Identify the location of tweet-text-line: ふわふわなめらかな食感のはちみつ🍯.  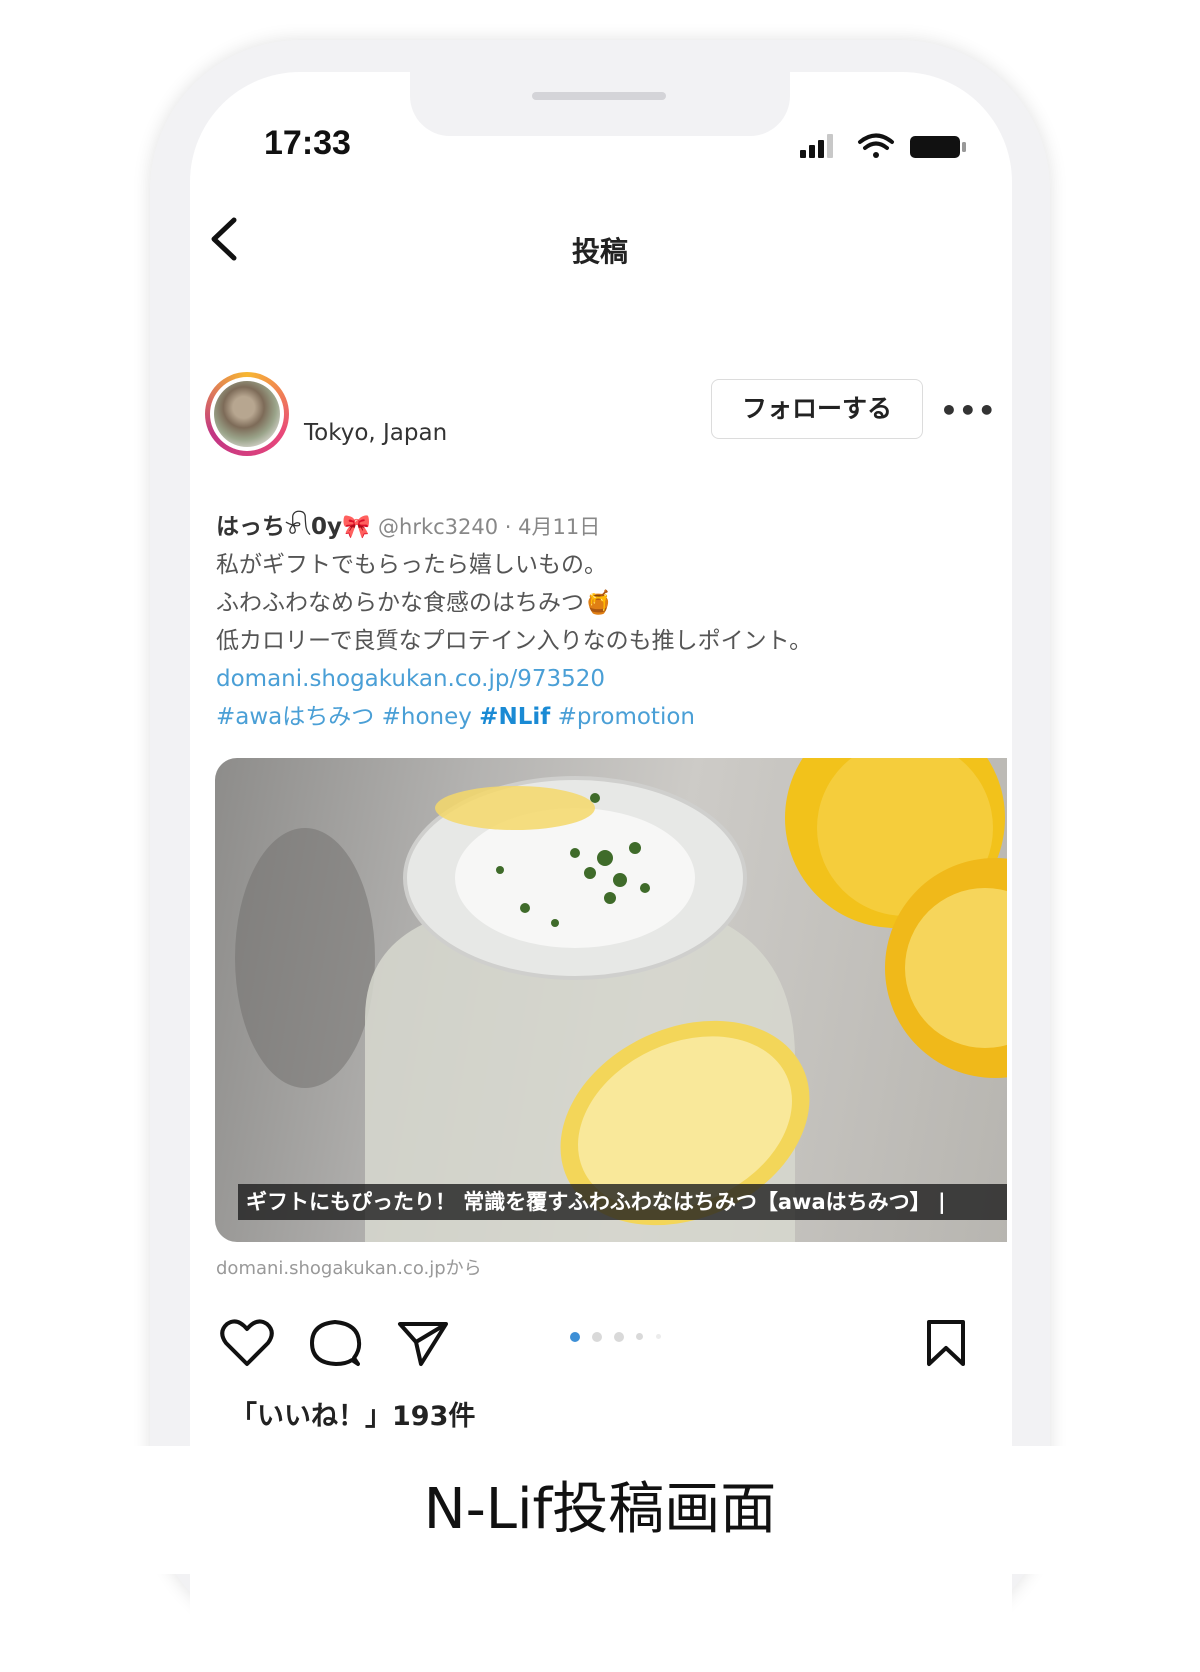
(414, 603).